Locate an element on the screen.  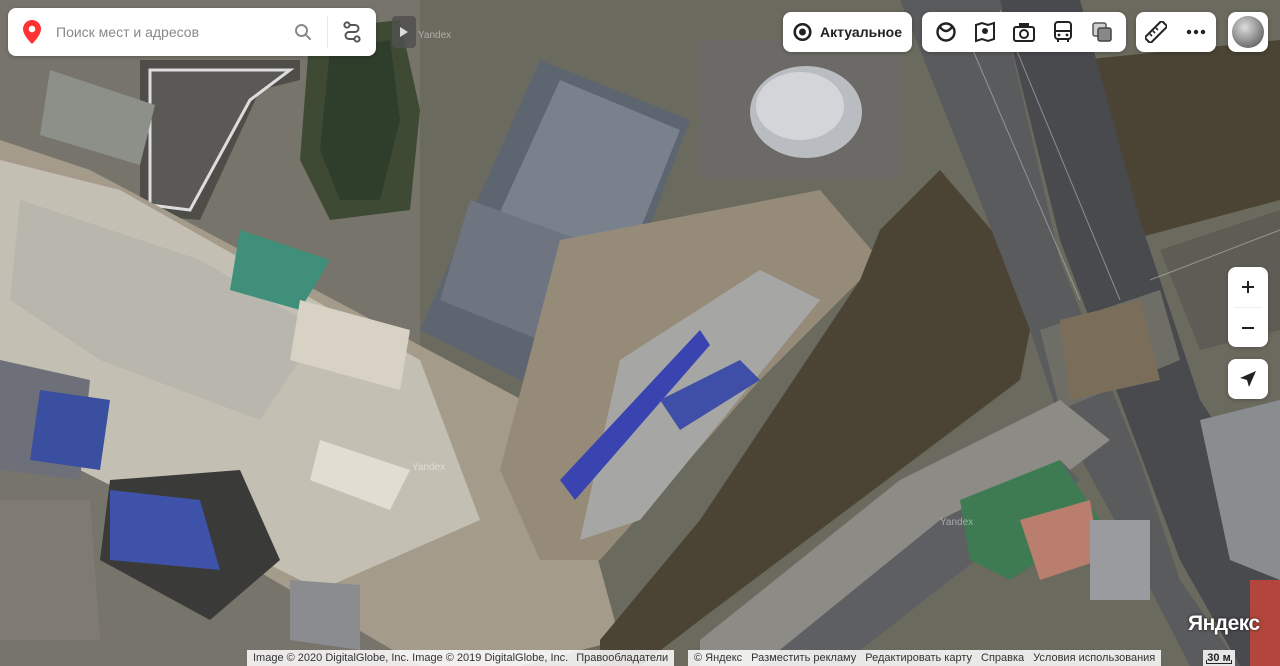
location-pin-icon is located at coordinates (32, 32).